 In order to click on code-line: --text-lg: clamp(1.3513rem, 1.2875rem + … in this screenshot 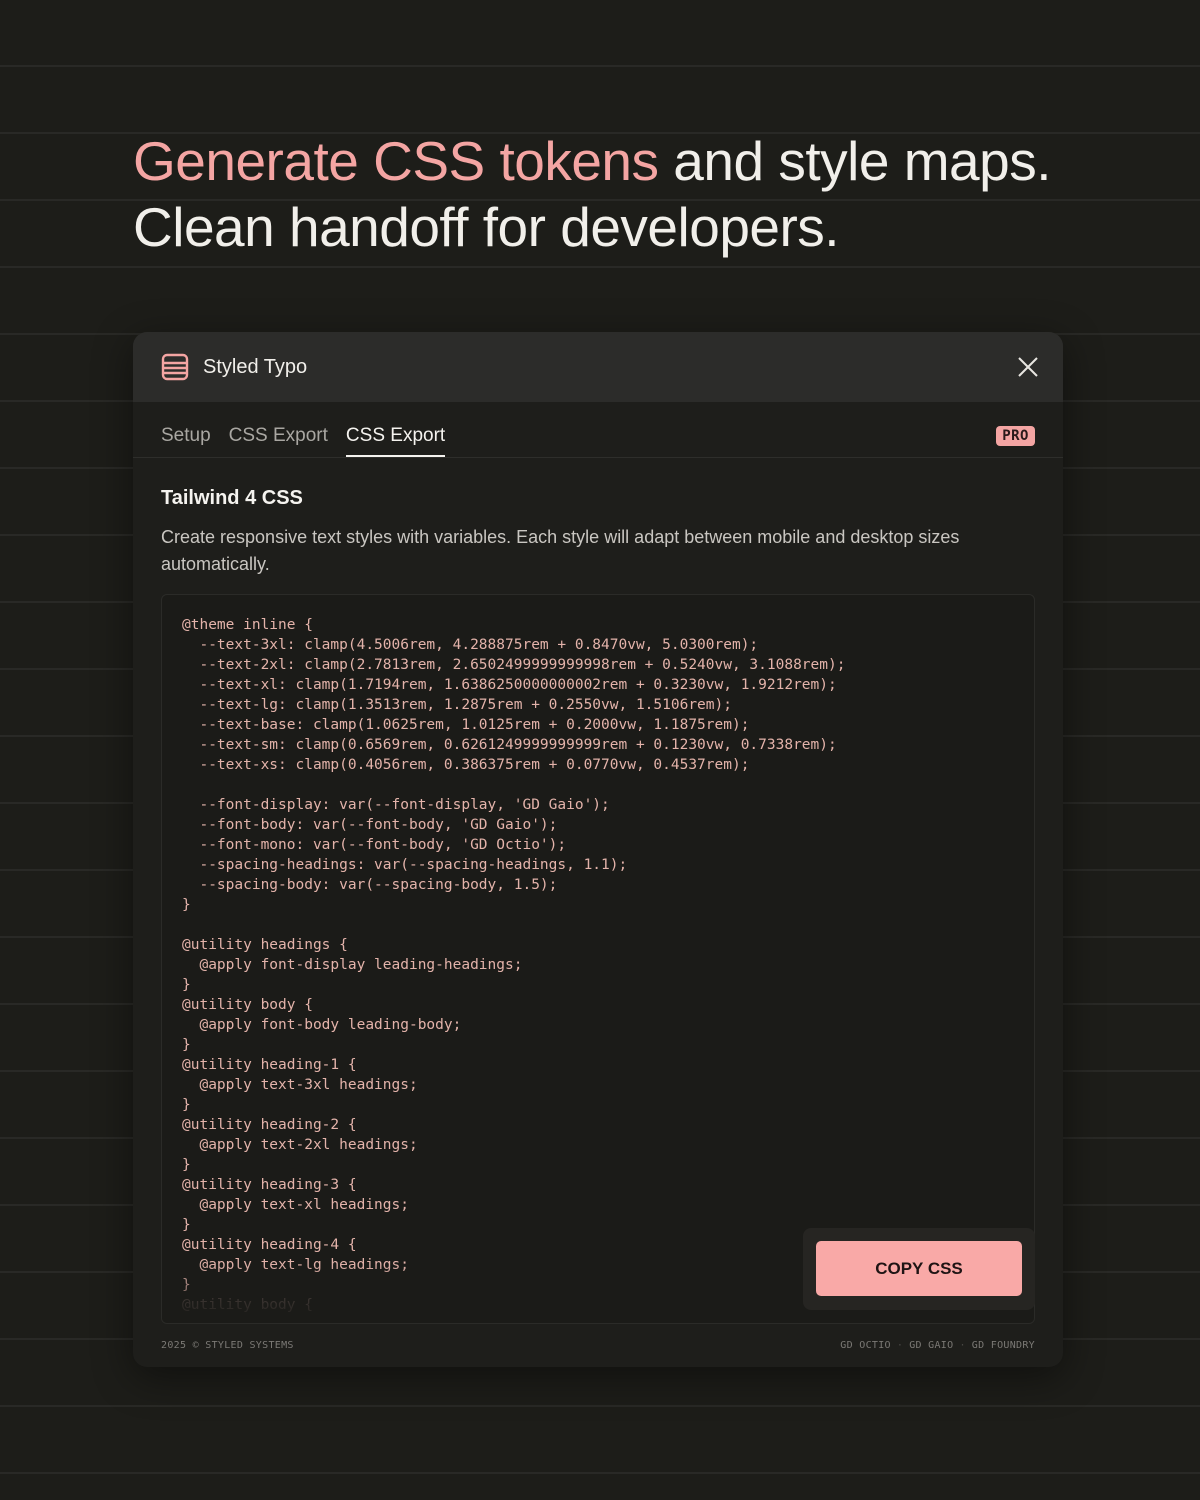, I will do `click(465, 705)`.